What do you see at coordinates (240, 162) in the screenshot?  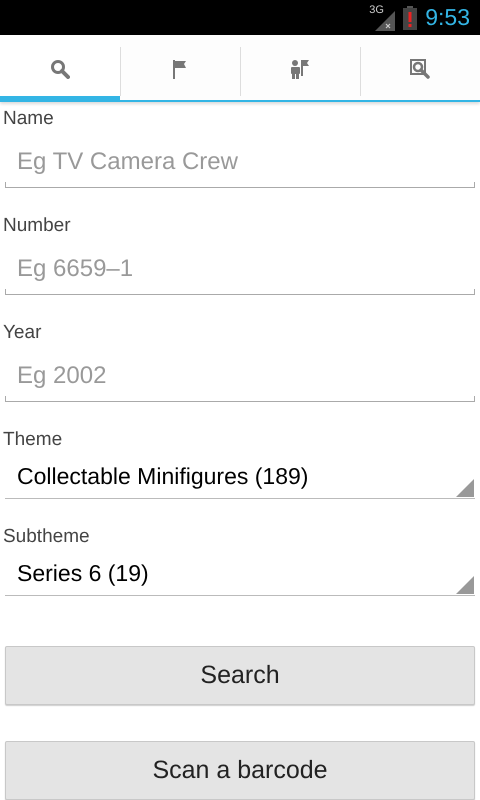 I see `input-field: Eg TV Camera Crew` at bounding box center [240, 162].